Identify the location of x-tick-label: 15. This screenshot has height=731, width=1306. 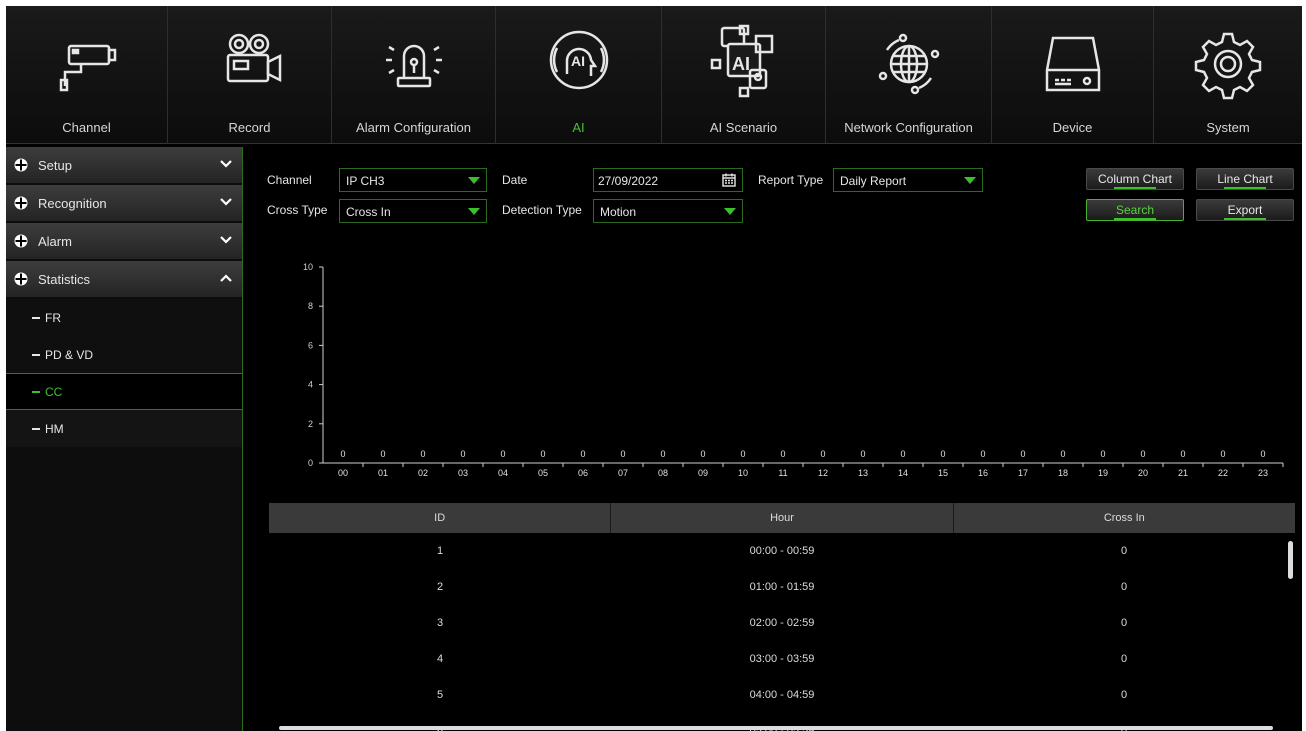
(943, 473).